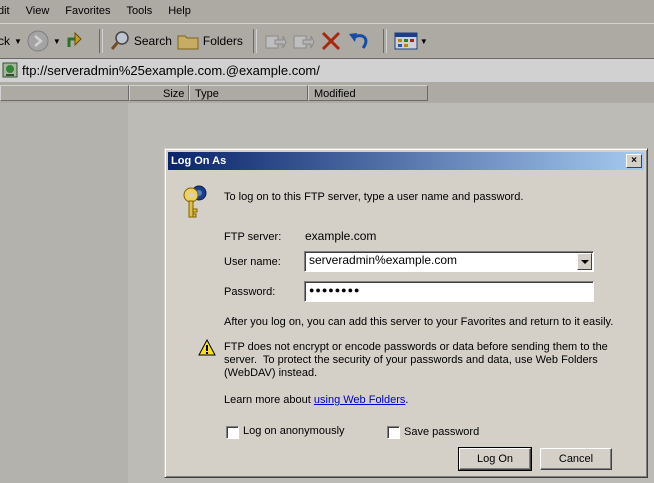 The image size is (654, 483). I want to click on move-to-button, so click(275, 41).